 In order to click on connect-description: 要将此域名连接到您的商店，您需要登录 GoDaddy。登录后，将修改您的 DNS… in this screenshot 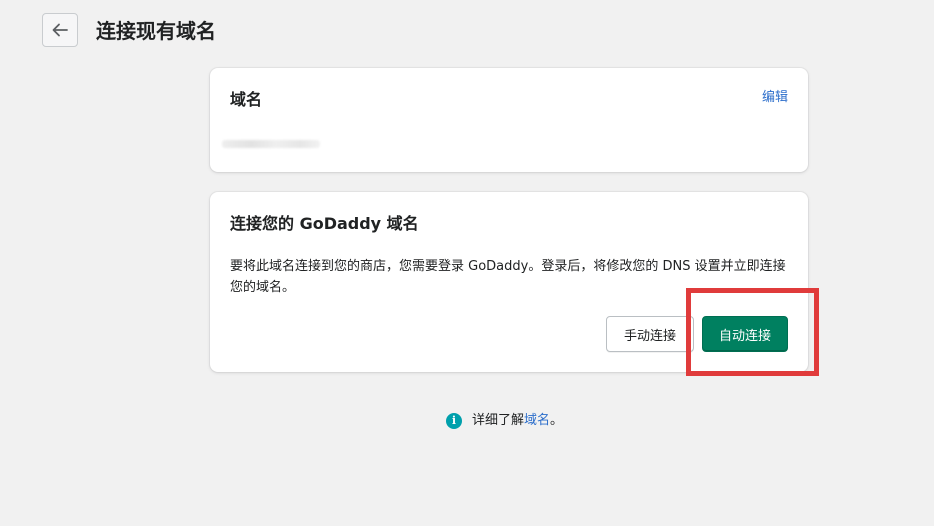, I will do `click(508, 277)`.